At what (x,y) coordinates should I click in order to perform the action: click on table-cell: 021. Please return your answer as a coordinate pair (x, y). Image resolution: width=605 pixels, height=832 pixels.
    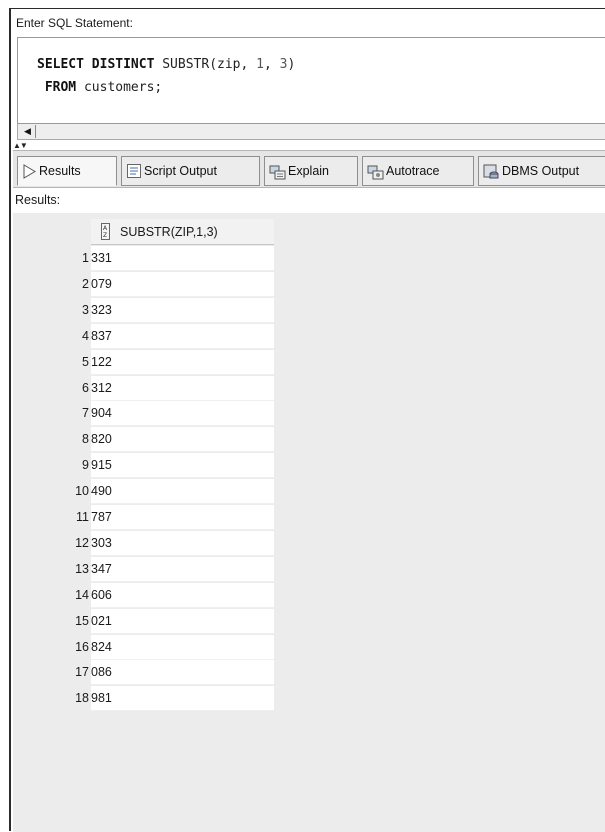
    Looking at the image, I should click on (182, 621).